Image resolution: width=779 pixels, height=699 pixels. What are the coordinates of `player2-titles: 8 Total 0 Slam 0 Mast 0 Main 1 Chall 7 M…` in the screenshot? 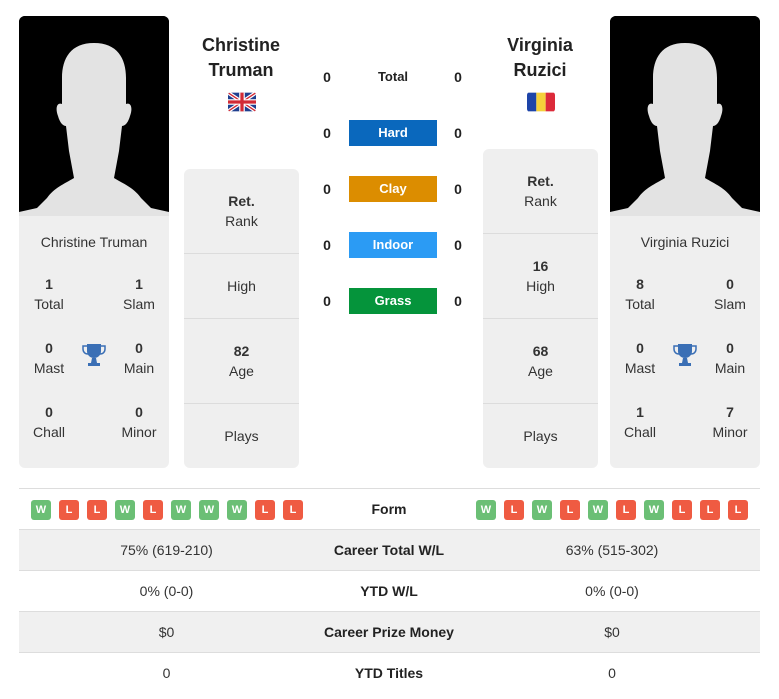 It's located at (685, 350).